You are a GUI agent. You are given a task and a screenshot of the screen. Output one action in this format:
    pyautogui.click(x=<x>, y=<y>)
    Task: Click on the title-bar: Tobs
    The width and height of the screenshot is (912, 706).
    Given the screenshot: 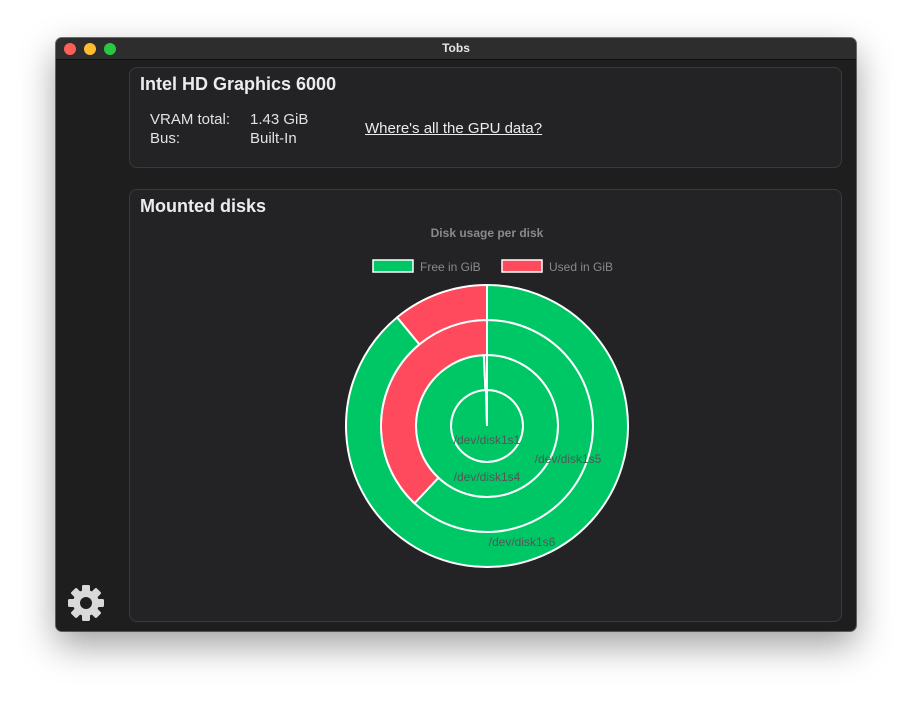 What is the action you would take?
    pyautogui.click(x=456, y=49)
    